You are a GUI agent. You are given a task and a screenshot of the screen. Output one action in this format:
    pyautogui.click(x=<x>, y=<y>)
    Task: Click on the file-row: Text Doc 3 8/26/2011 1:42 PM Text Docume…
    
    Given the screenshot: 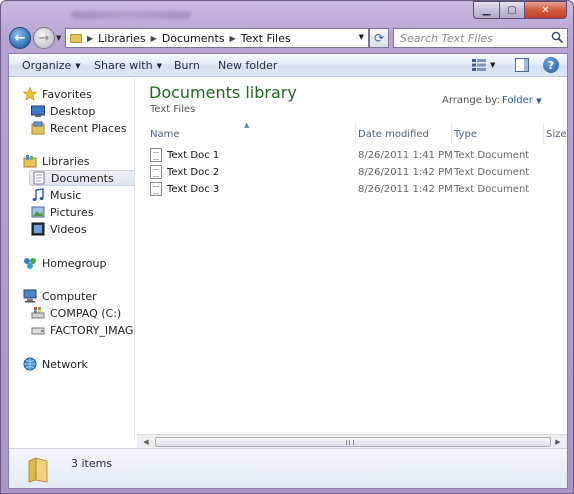 What is the action you would take?
    pyautogui.click(x=355, y=190)
    